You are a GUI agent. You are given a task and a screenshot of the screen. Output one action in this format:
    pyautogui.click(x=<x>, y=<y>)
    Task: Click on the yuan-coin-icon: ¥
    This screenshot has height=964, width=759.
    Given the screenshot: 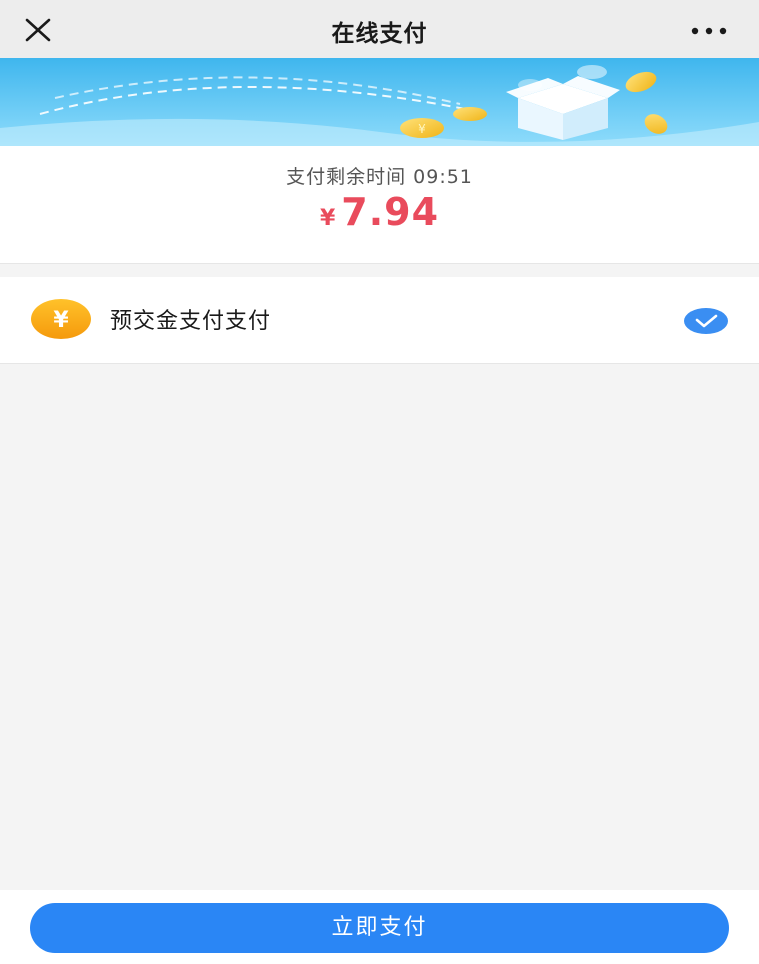 What is the action you would take?
    pyautogui.click(x=61, y=319)
    